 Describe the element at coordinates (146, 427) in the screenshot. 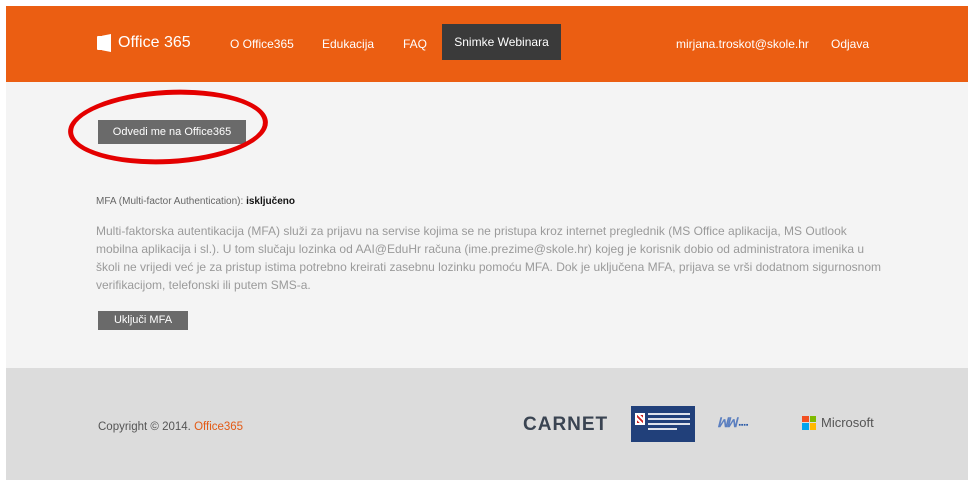

I see `copyright-text: Copyright © 2014.` at that location.